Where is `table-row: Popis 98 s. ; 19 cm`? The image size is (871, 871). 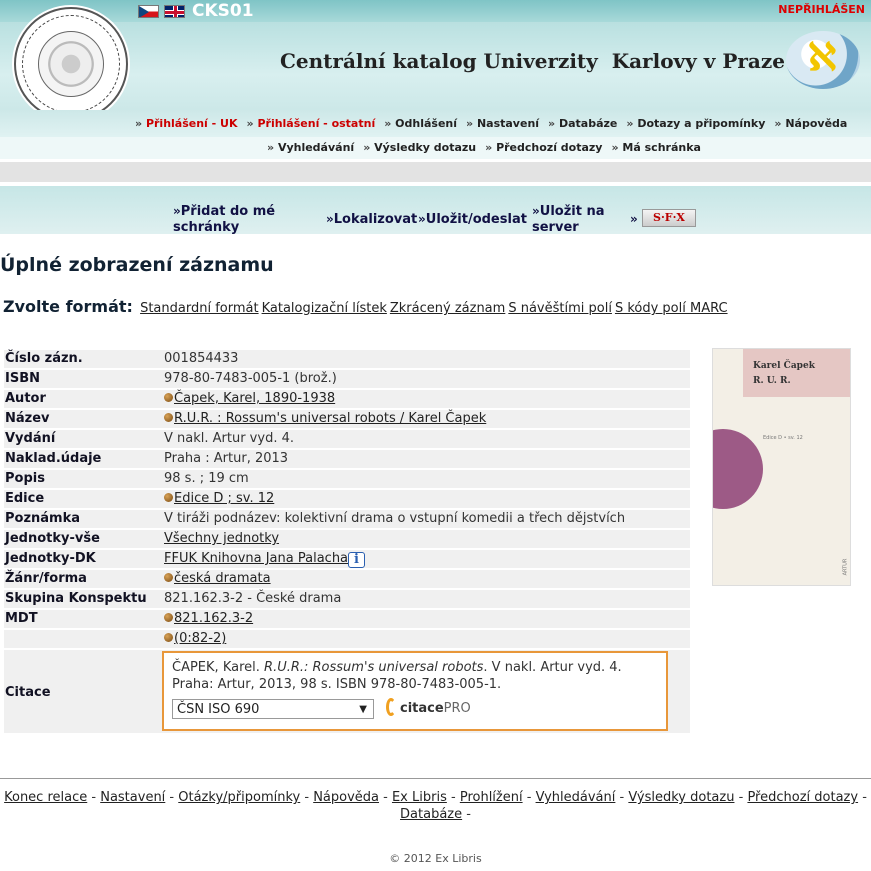 table-row: Popis 98 s. ; 19 cm is located at coordinates (347, 479).